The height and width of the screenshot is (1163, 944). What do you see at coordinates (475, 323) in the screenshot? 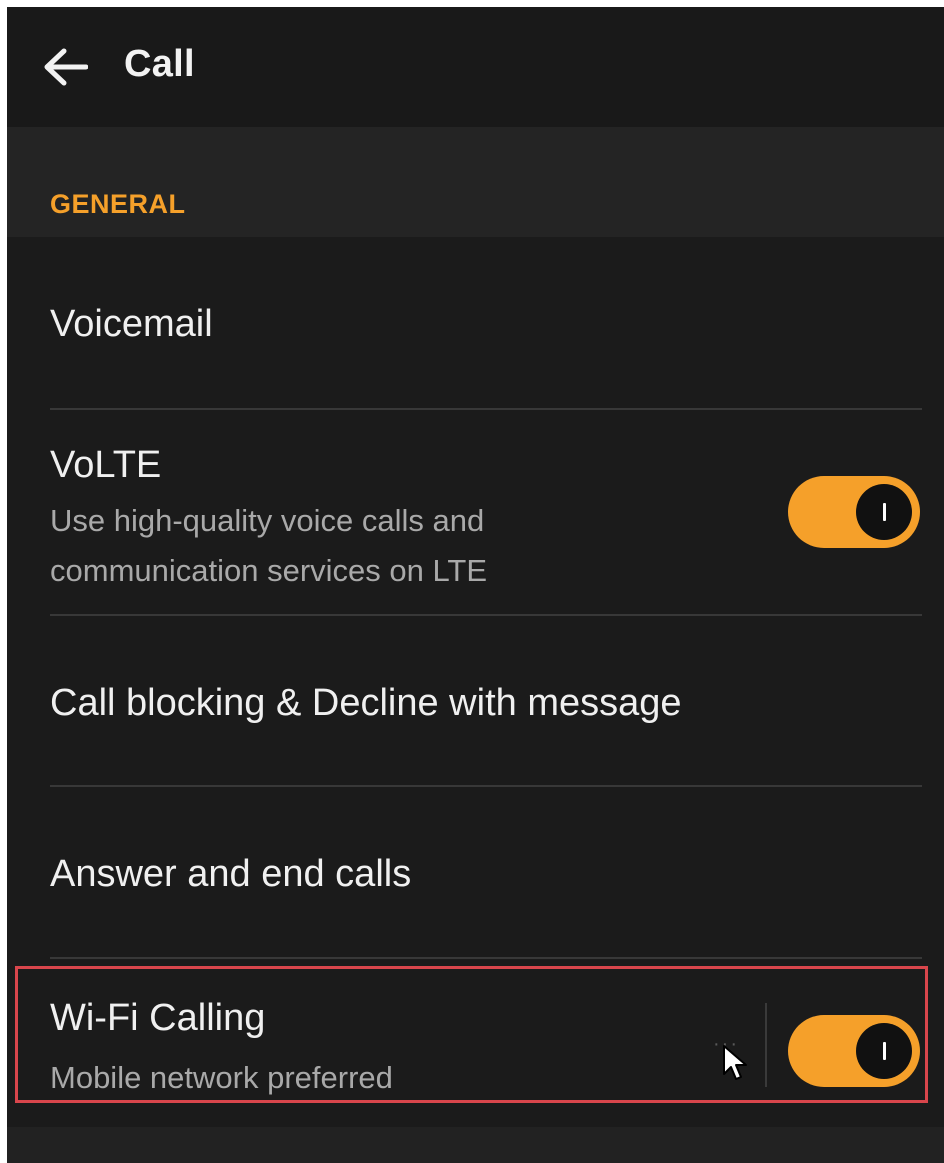
I see `setting-voicemail: Voicemail` at bounding box center [475, 323].